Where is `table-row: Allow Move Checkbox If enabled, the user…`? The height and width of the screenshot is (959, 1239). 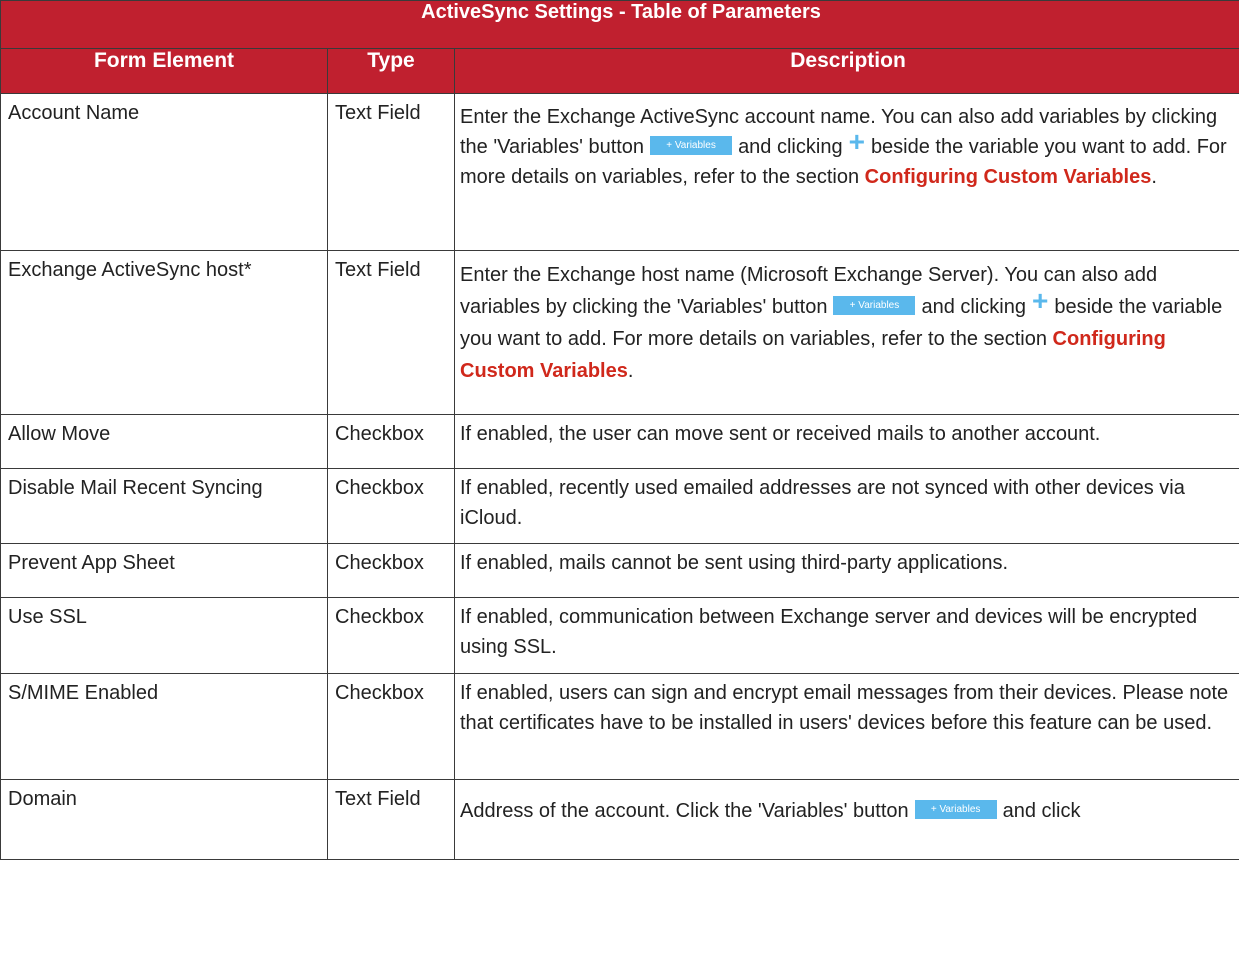 table-row: Allow Move Checkbox If enabled, the user… is located at coordinates (619, 441).